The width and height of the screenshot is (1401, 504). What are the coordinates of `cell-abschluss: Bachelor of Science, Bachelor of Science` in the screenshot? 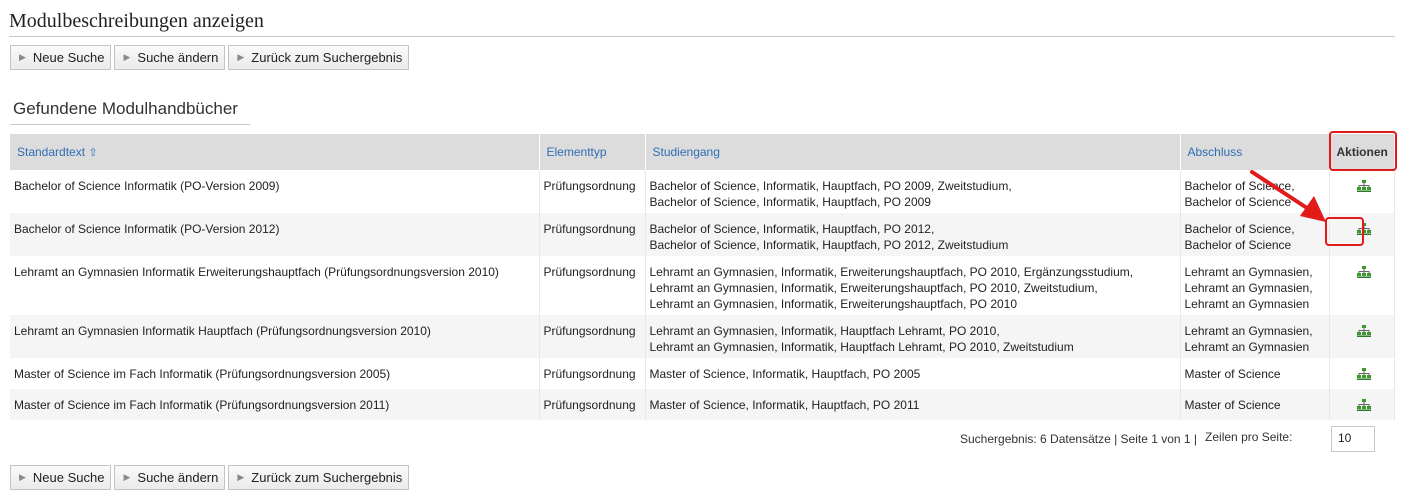 It's located at (1255, 234).